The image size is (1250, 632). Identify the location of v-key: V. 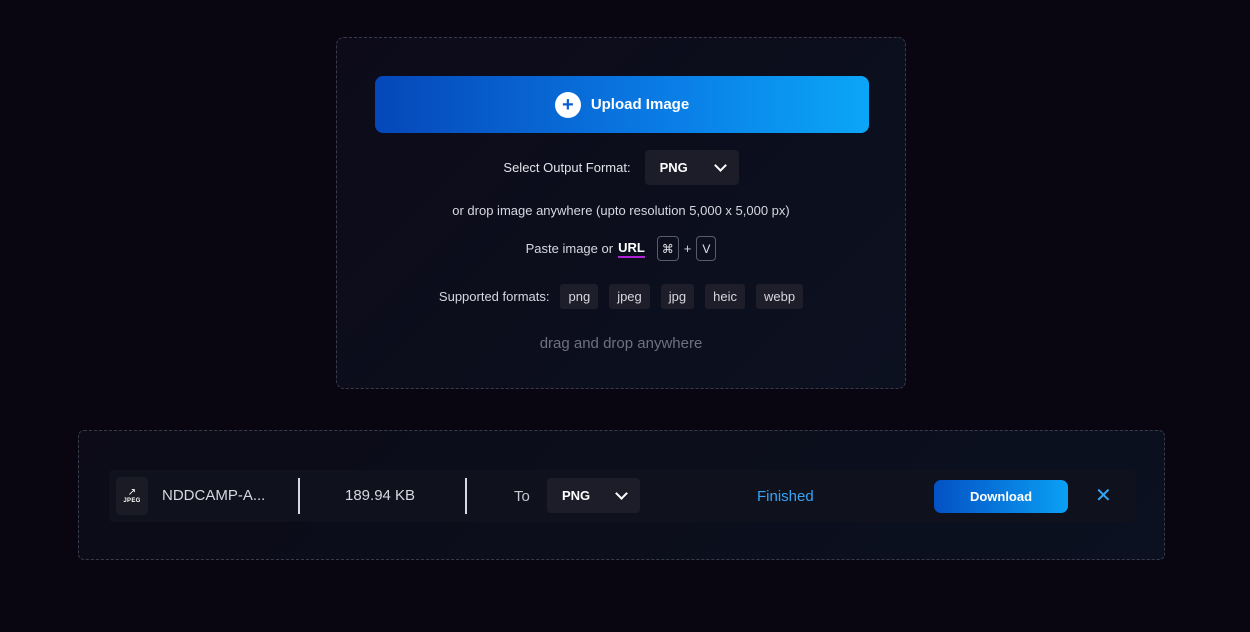
(706, 248).